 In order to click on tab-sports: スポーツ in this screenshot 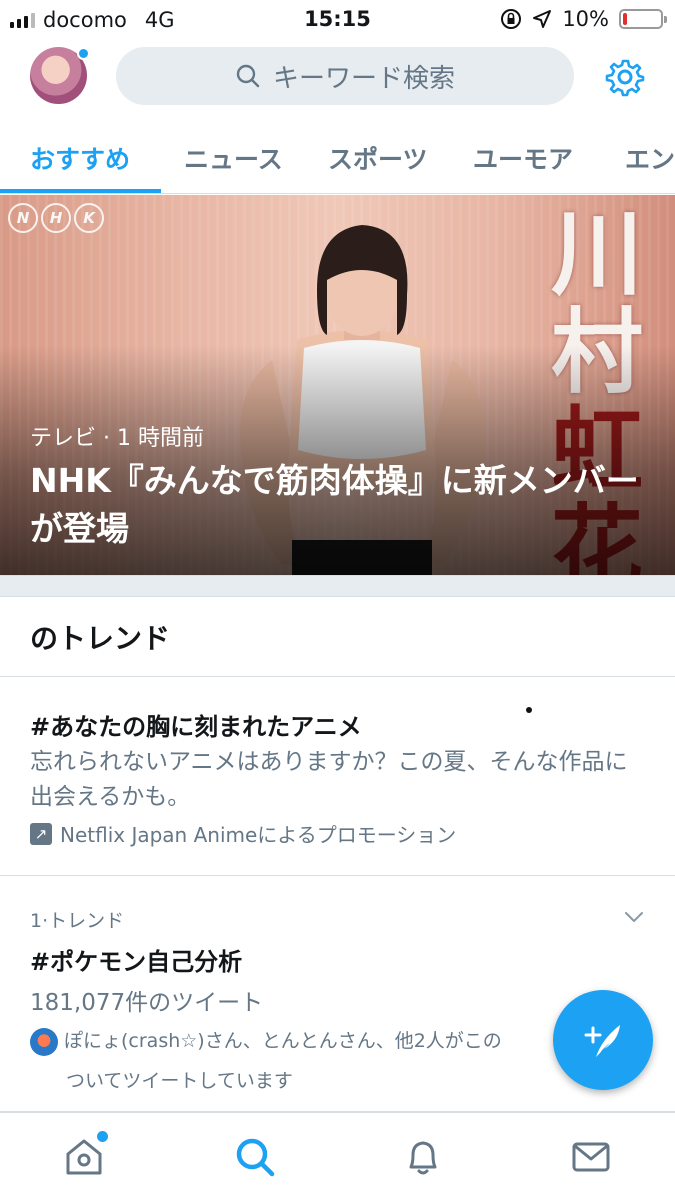, I will do `click(378, 158)`.